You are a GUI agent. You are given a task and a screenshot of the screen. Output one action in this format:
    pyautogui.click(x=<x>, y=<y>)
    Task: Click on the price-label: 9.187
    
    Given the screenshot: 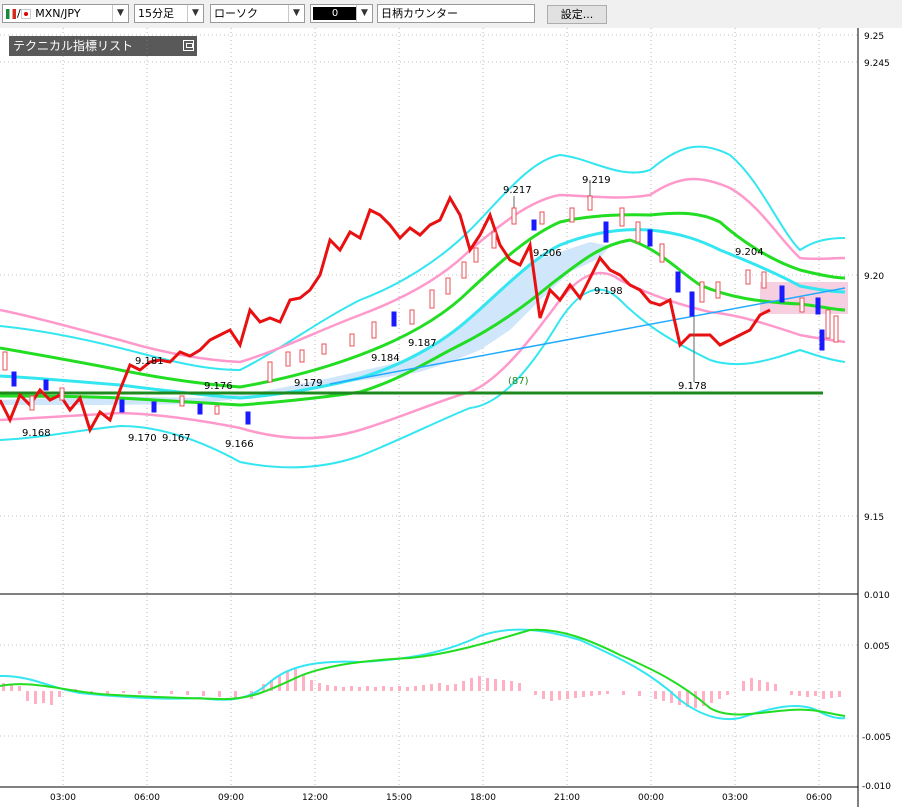 What is the action you would take?
    pyautogui.click(x=422, y=343)
    